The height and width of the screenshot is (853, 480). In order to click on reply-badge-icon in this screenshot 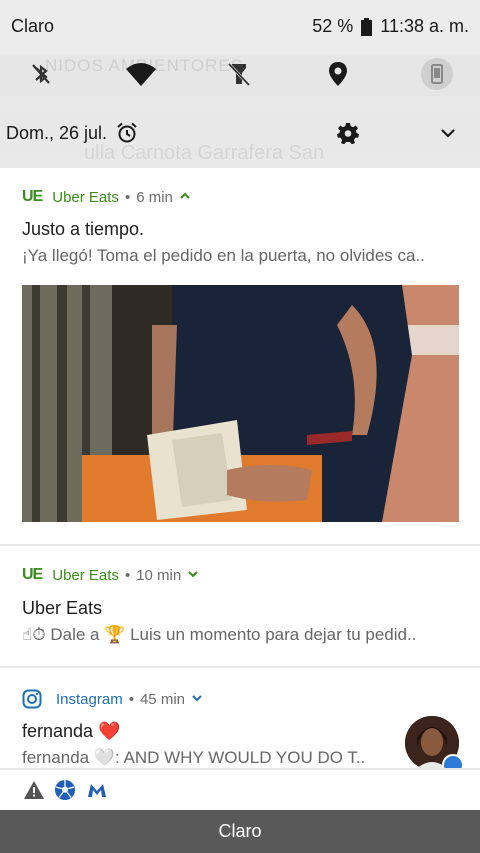, I will do `click(453, 761)`.